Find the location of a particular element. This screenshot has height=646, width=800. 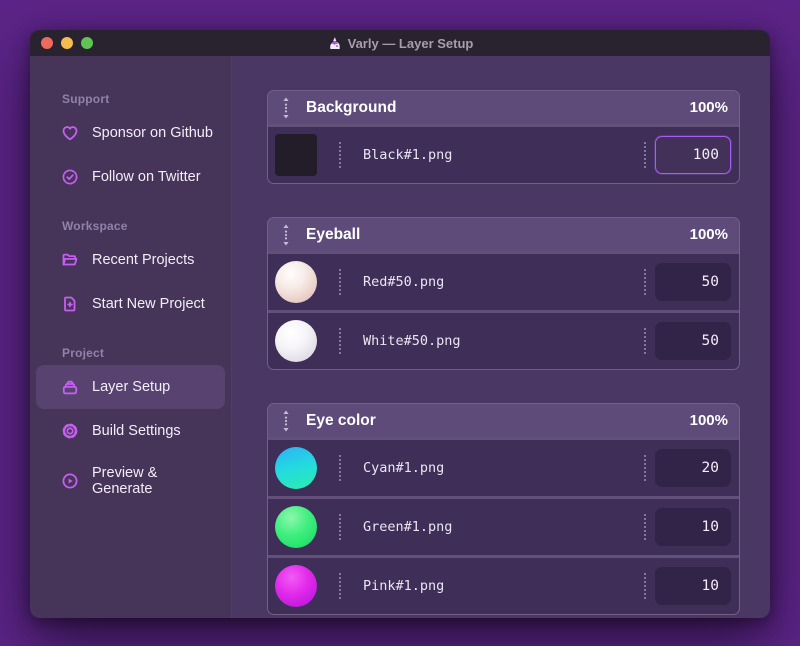

window-title: Varly — Layer Setup is located at coordinates (400, 43).